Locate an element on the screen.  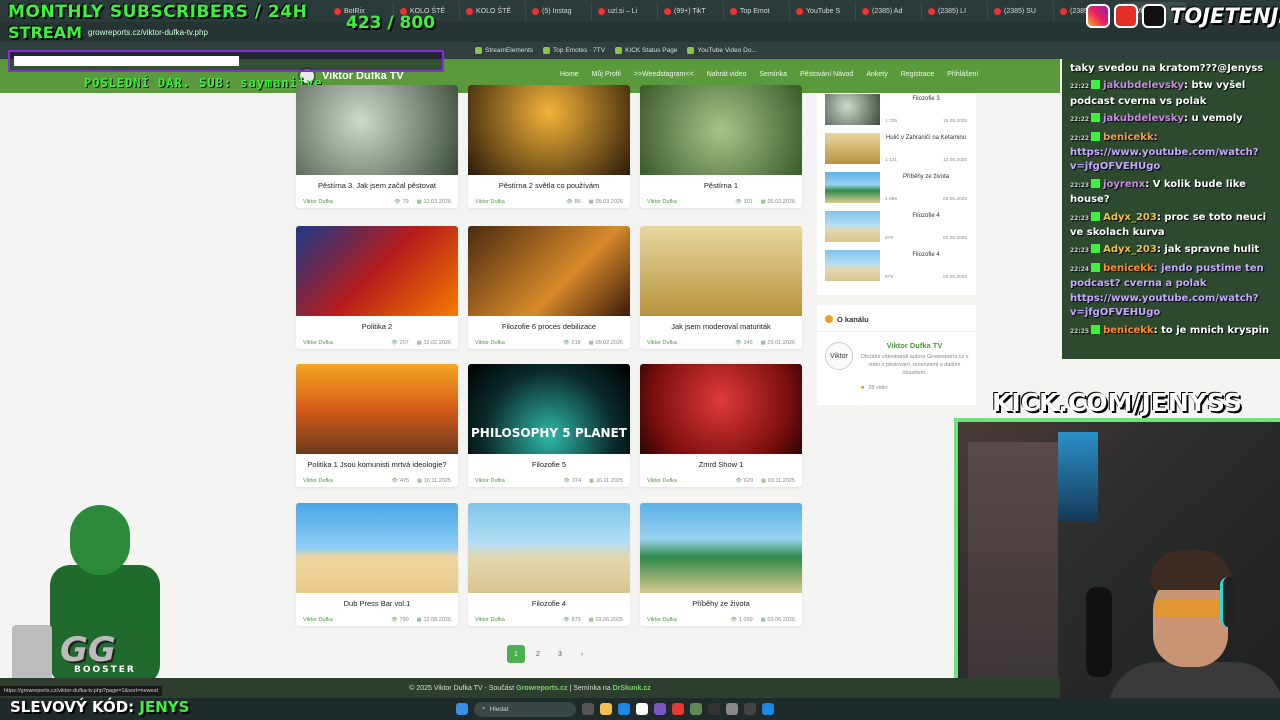
footer-link-drskunk: DrSkunk.cz is located at coordinates (632, 688).